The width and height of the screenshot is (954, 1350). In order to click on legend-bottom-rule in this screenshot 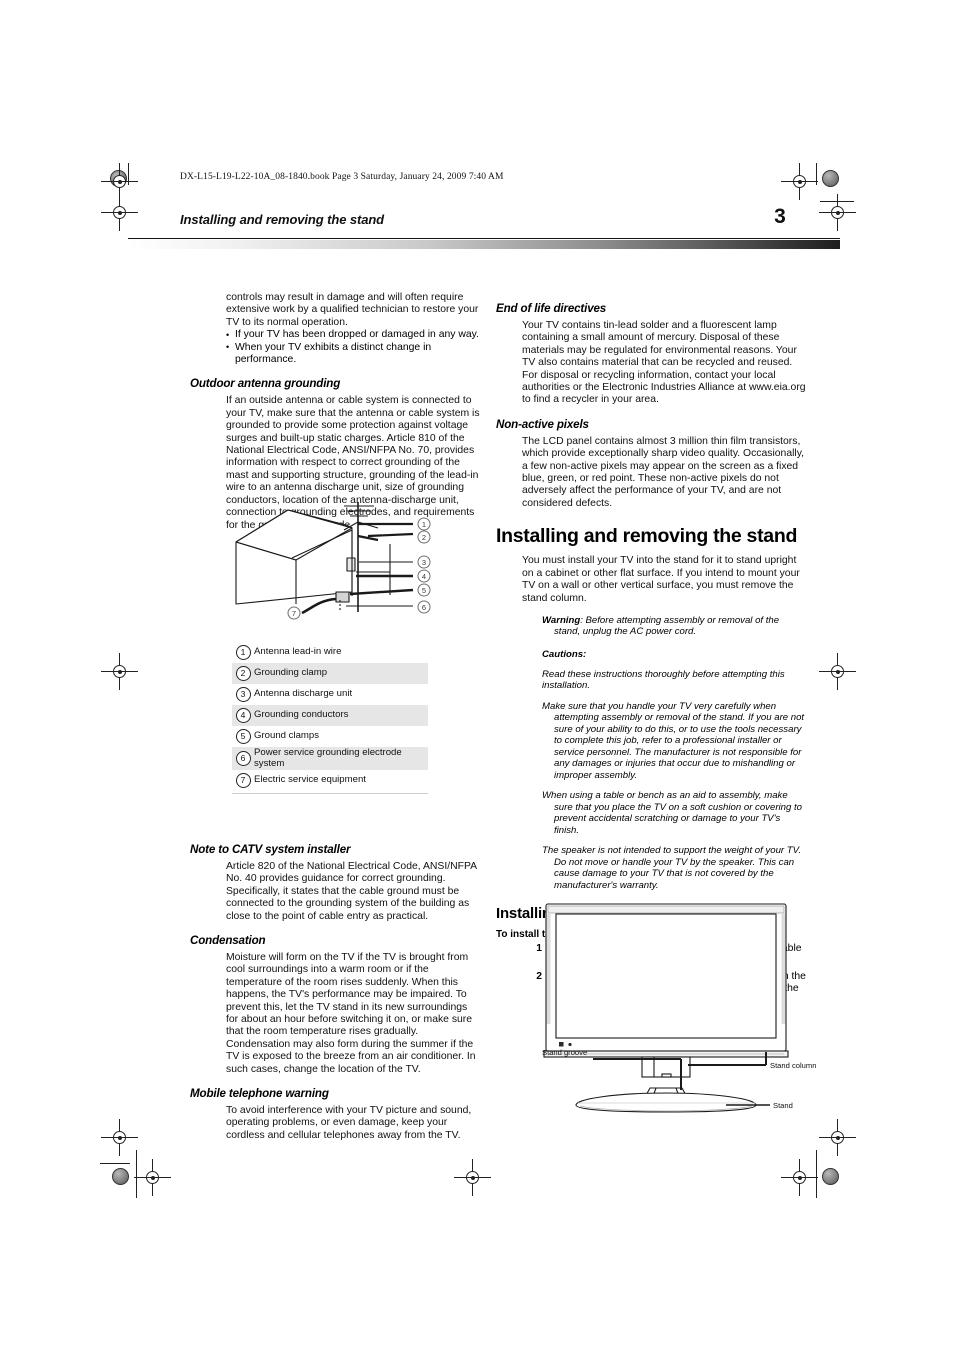, I will do `click(330, 794)`.